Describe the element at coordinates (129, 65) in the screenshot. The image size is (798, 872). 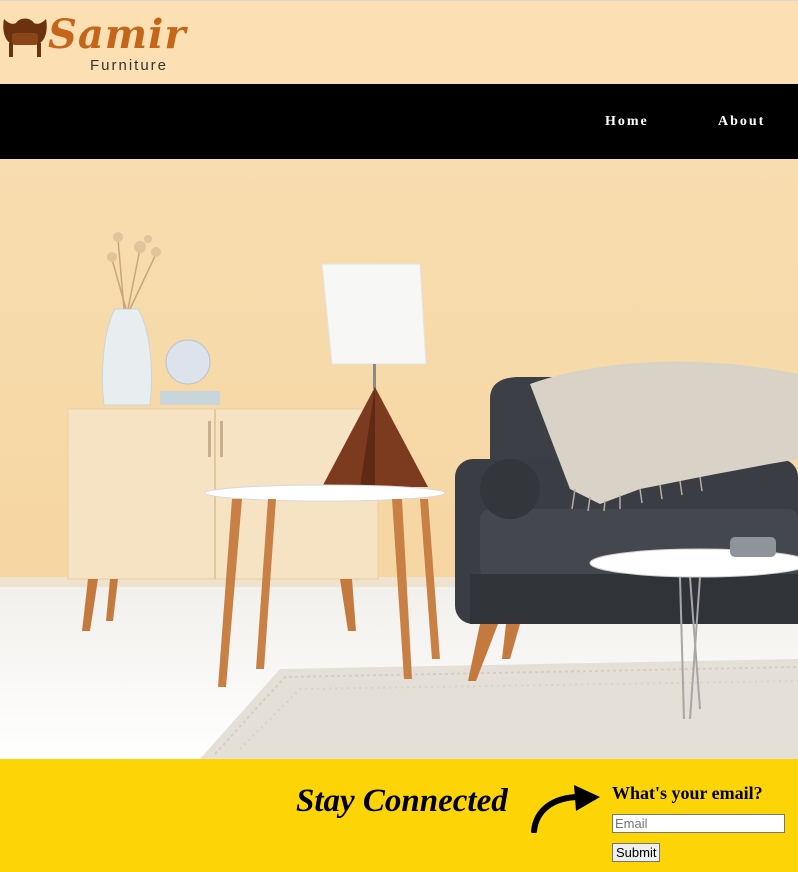
I see `brand-subtitle: Furniture` at that location.